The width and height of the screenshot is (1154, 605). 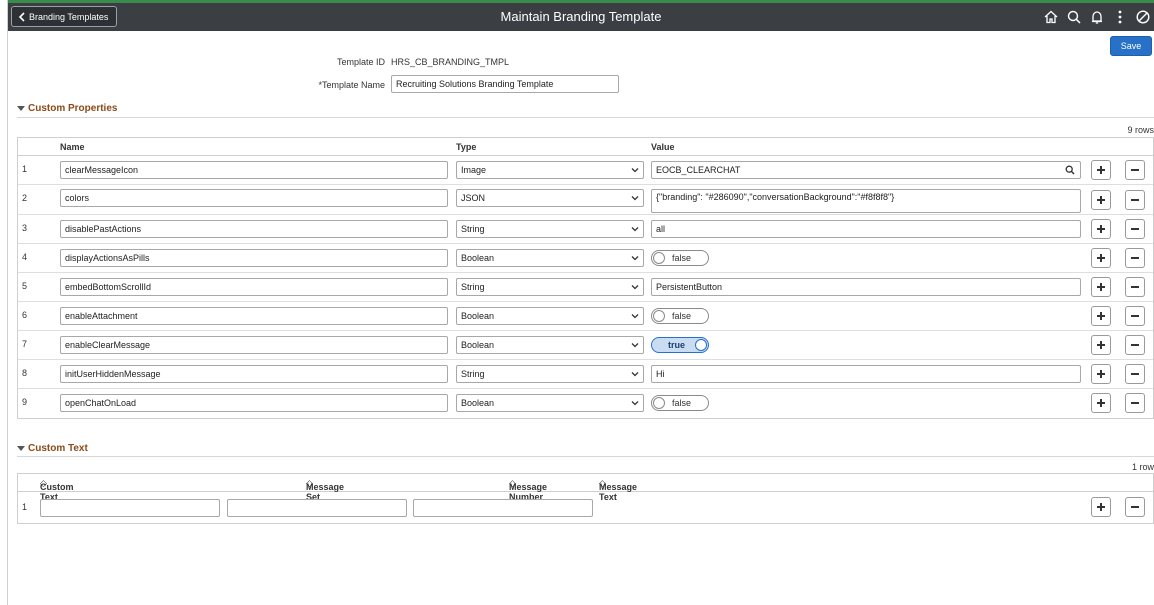 What do you see at coordinates (585, 147) in the screenshot?
I see `custom-properties-header-row: Name Type Value` at bounding box center [585, 147].